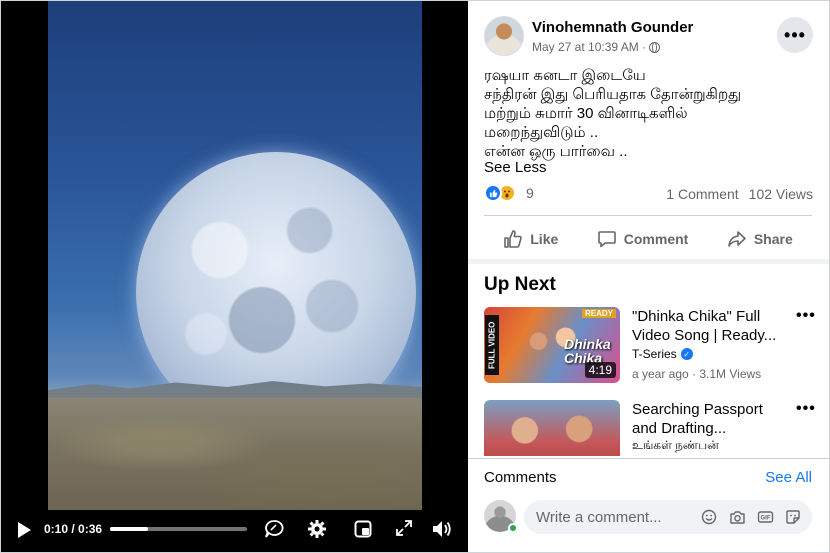 The height and width of the screenshot is (553, 830). What do you see at coordinates (129, 529) in the screenshot?
I see `progress-fill` at bounding box center [129, 529].